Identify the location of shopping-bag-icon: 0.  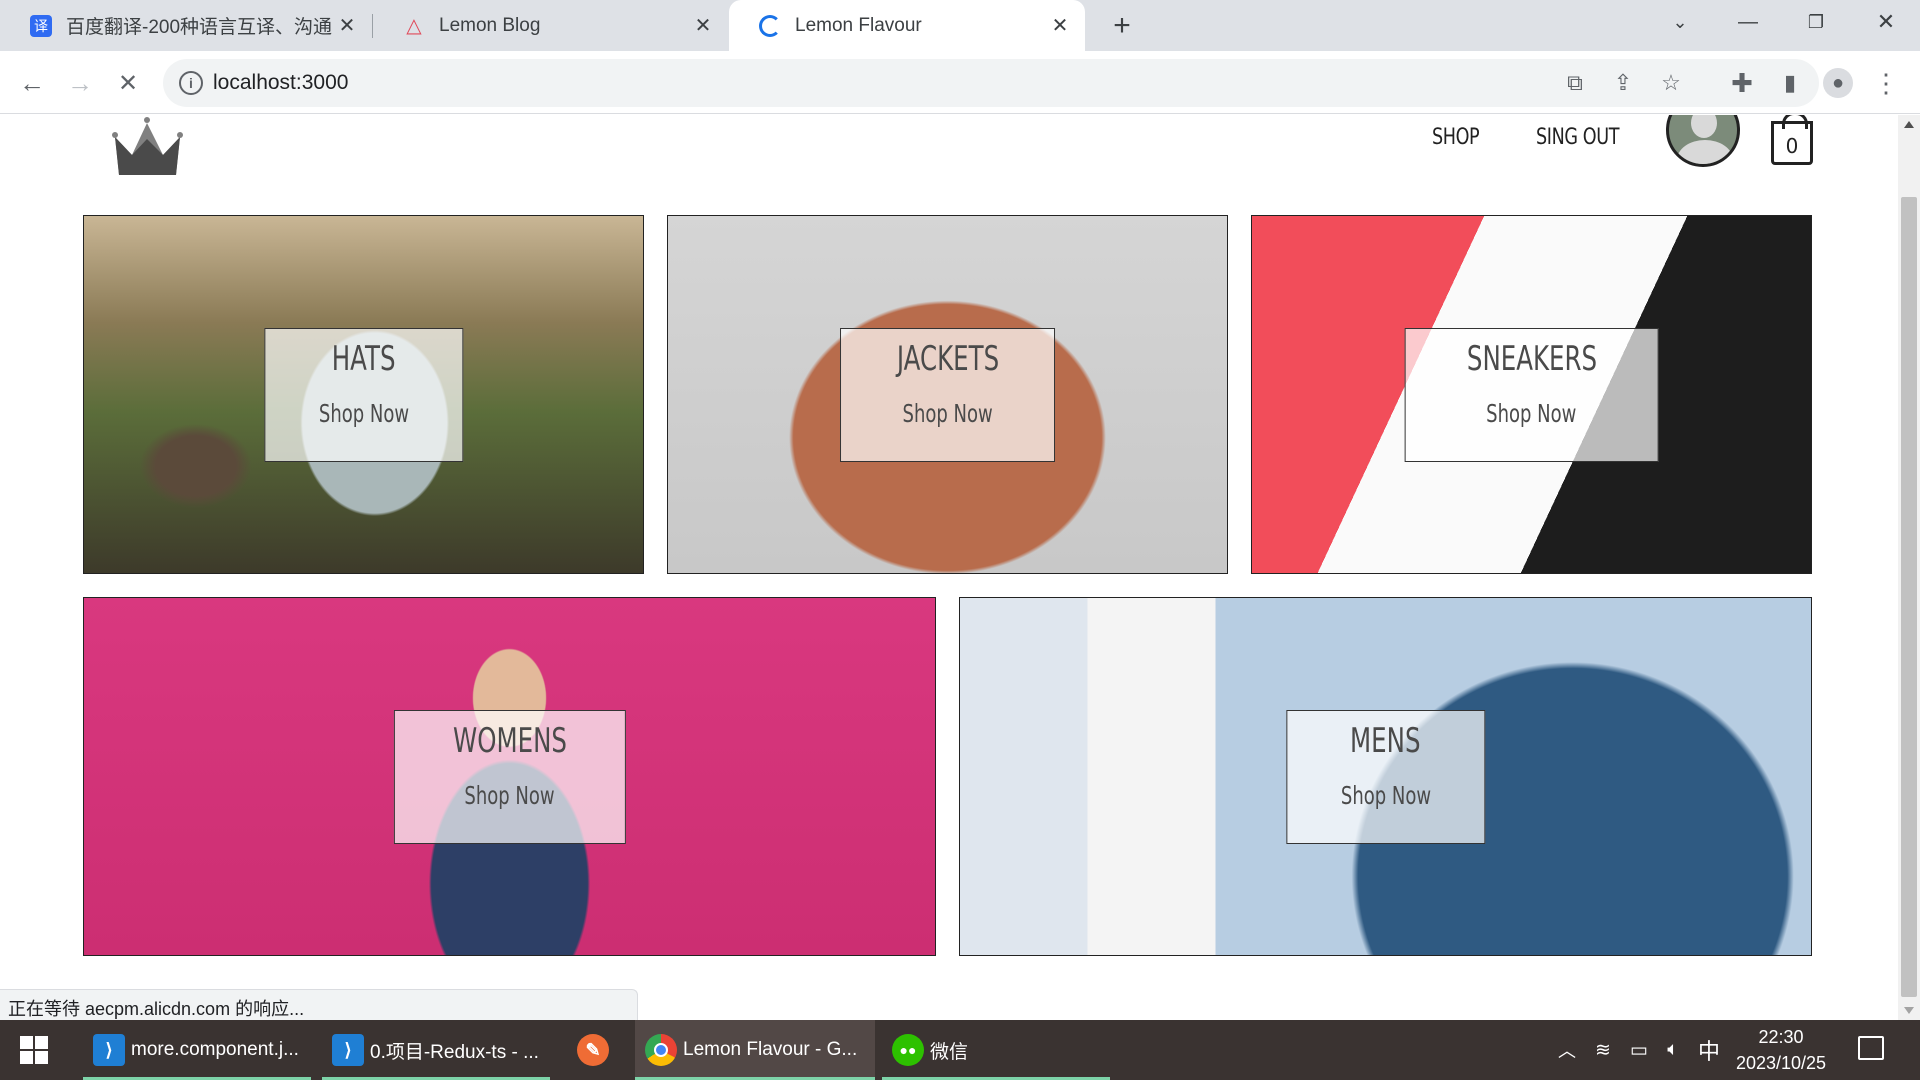
(1792, 140).